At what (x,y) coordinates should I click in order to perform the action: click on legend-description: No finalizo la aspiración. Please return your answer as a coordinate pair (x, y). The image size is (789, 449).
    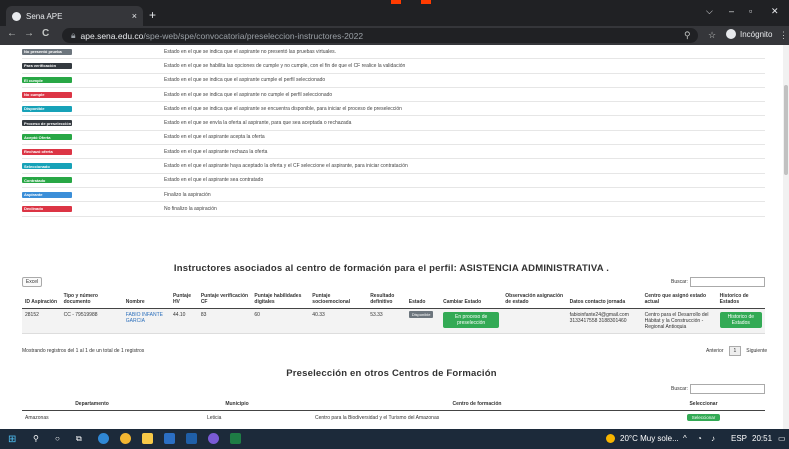
    Looking at the image, I should click on (190, 208).